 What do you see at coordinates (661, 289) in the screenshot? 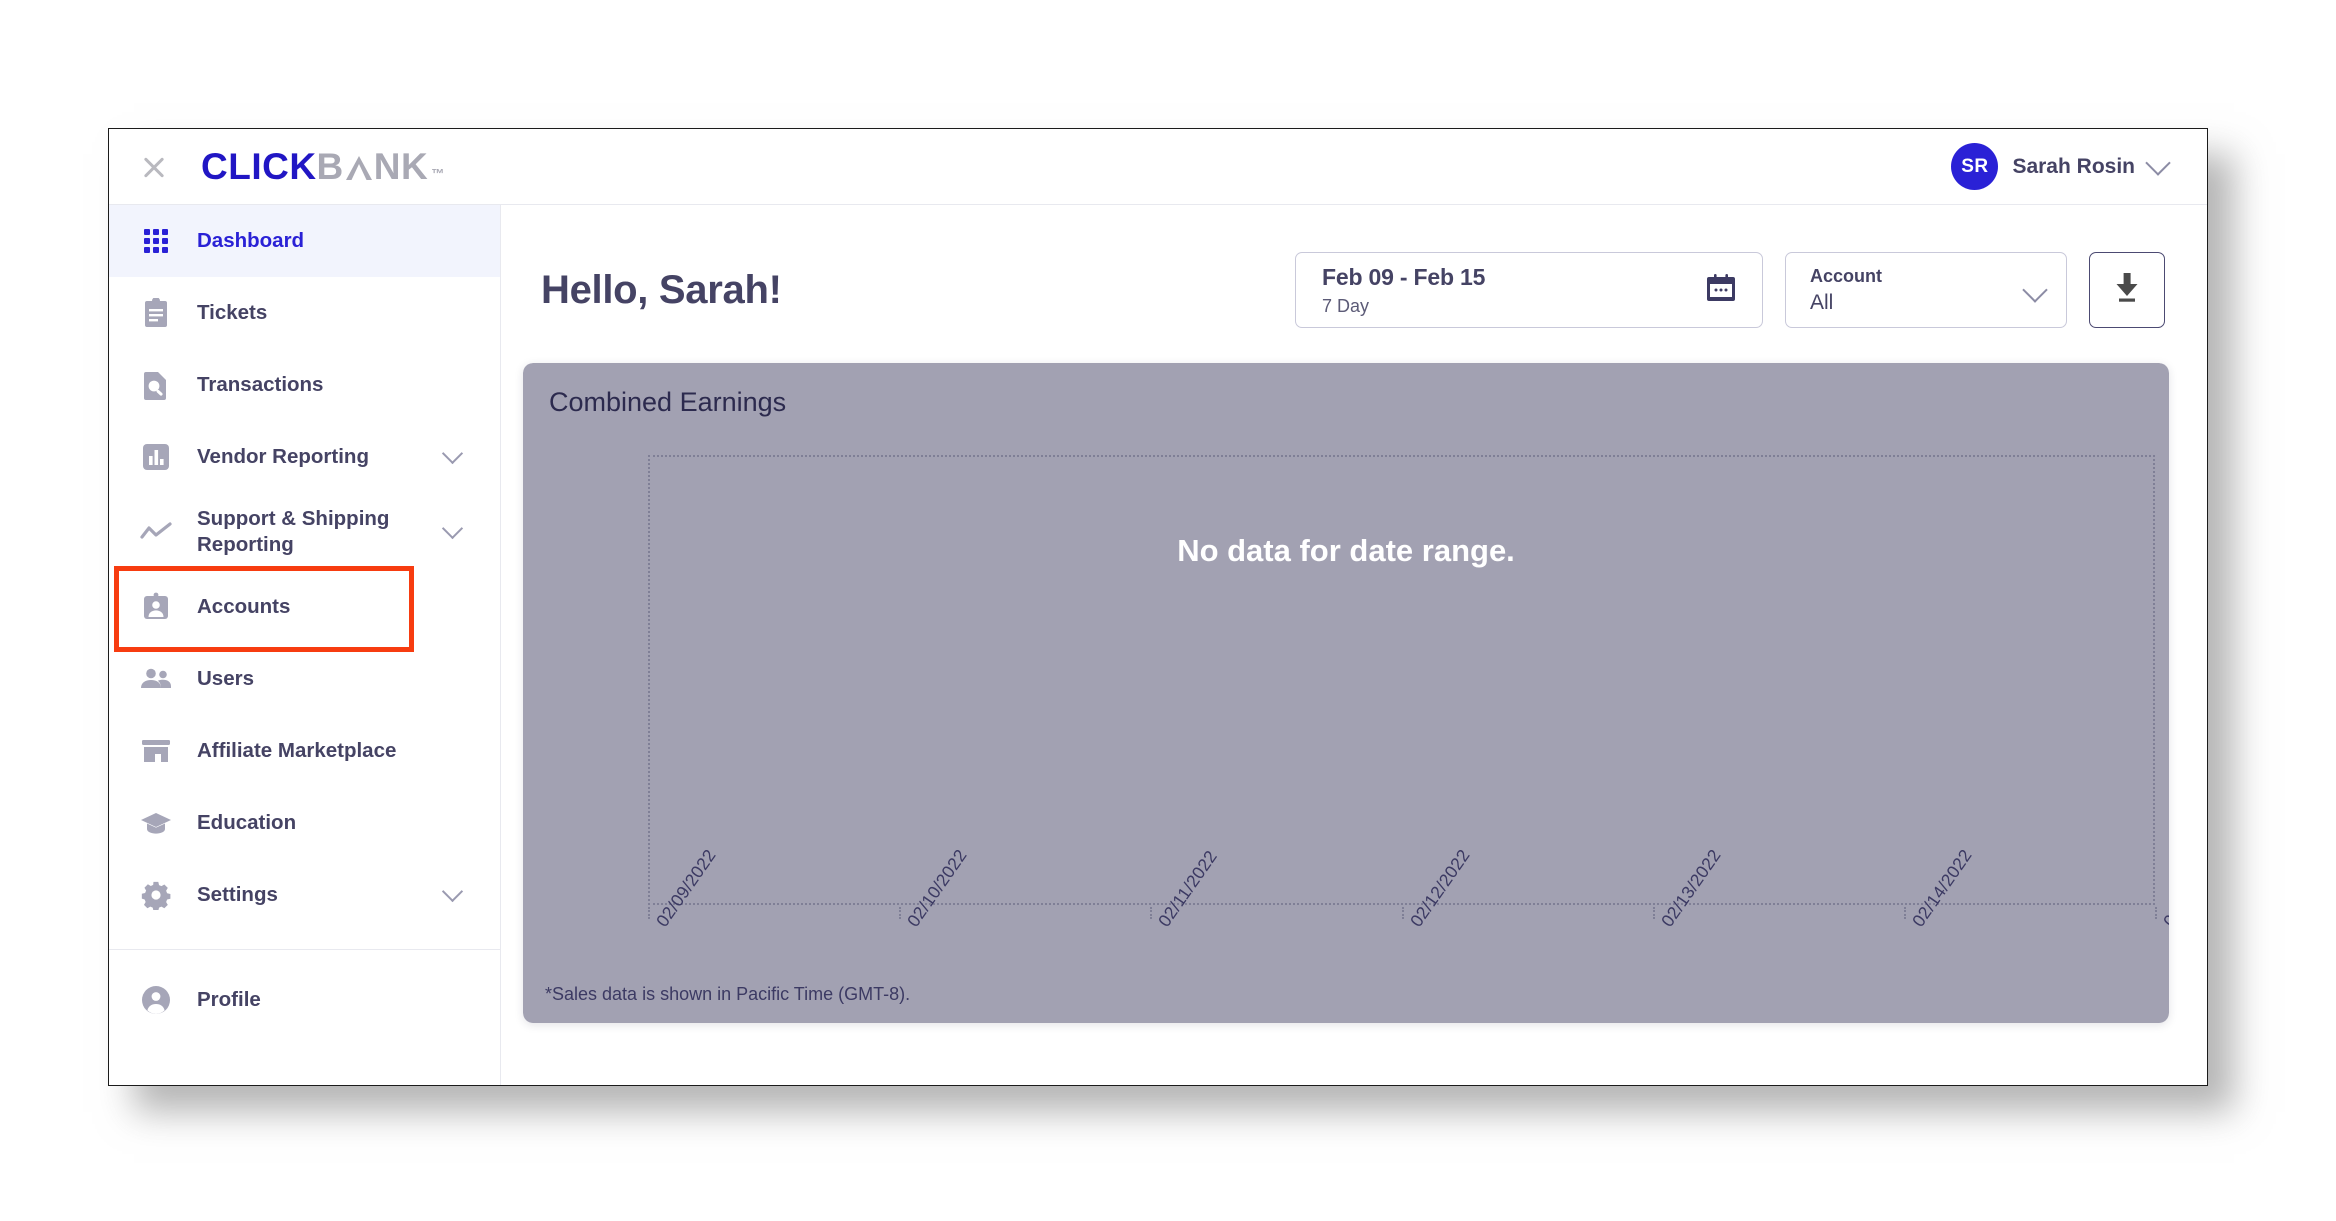
I see `page-title: Hello, Sarah!` at bounding box center [661, 289].